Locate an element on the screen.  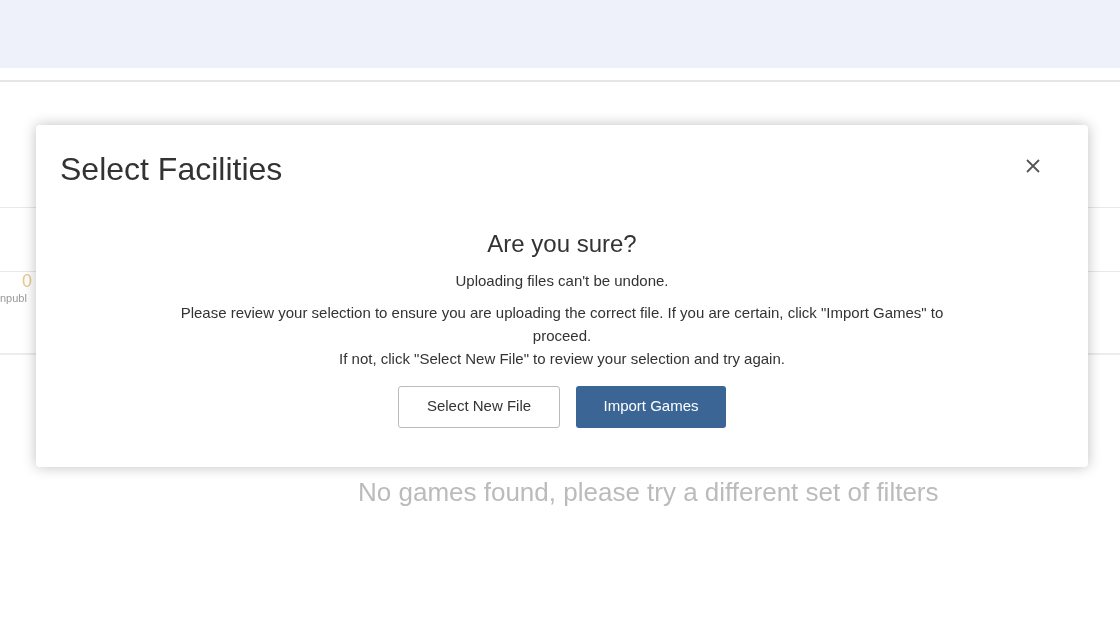
select-file-button: Select New File is located at coordinates (479, 406).